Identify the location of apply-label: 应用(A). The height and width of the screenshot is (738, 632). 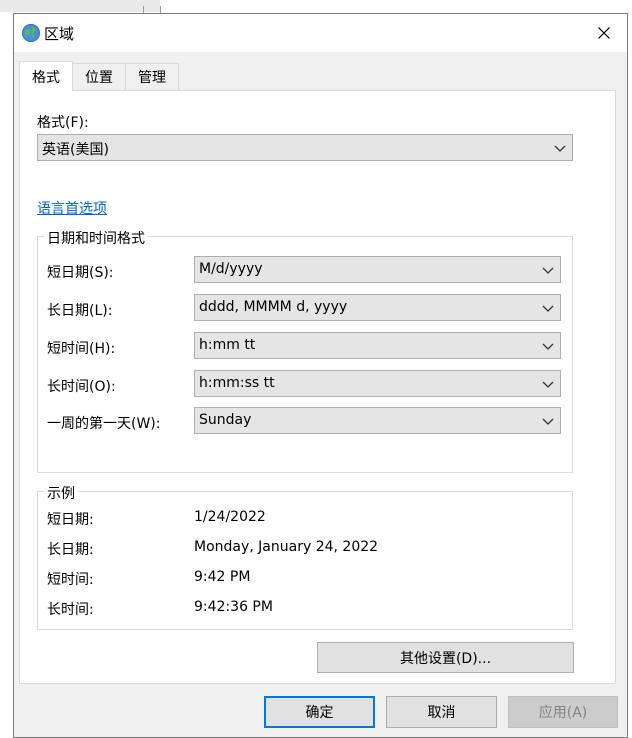
(563, 713).